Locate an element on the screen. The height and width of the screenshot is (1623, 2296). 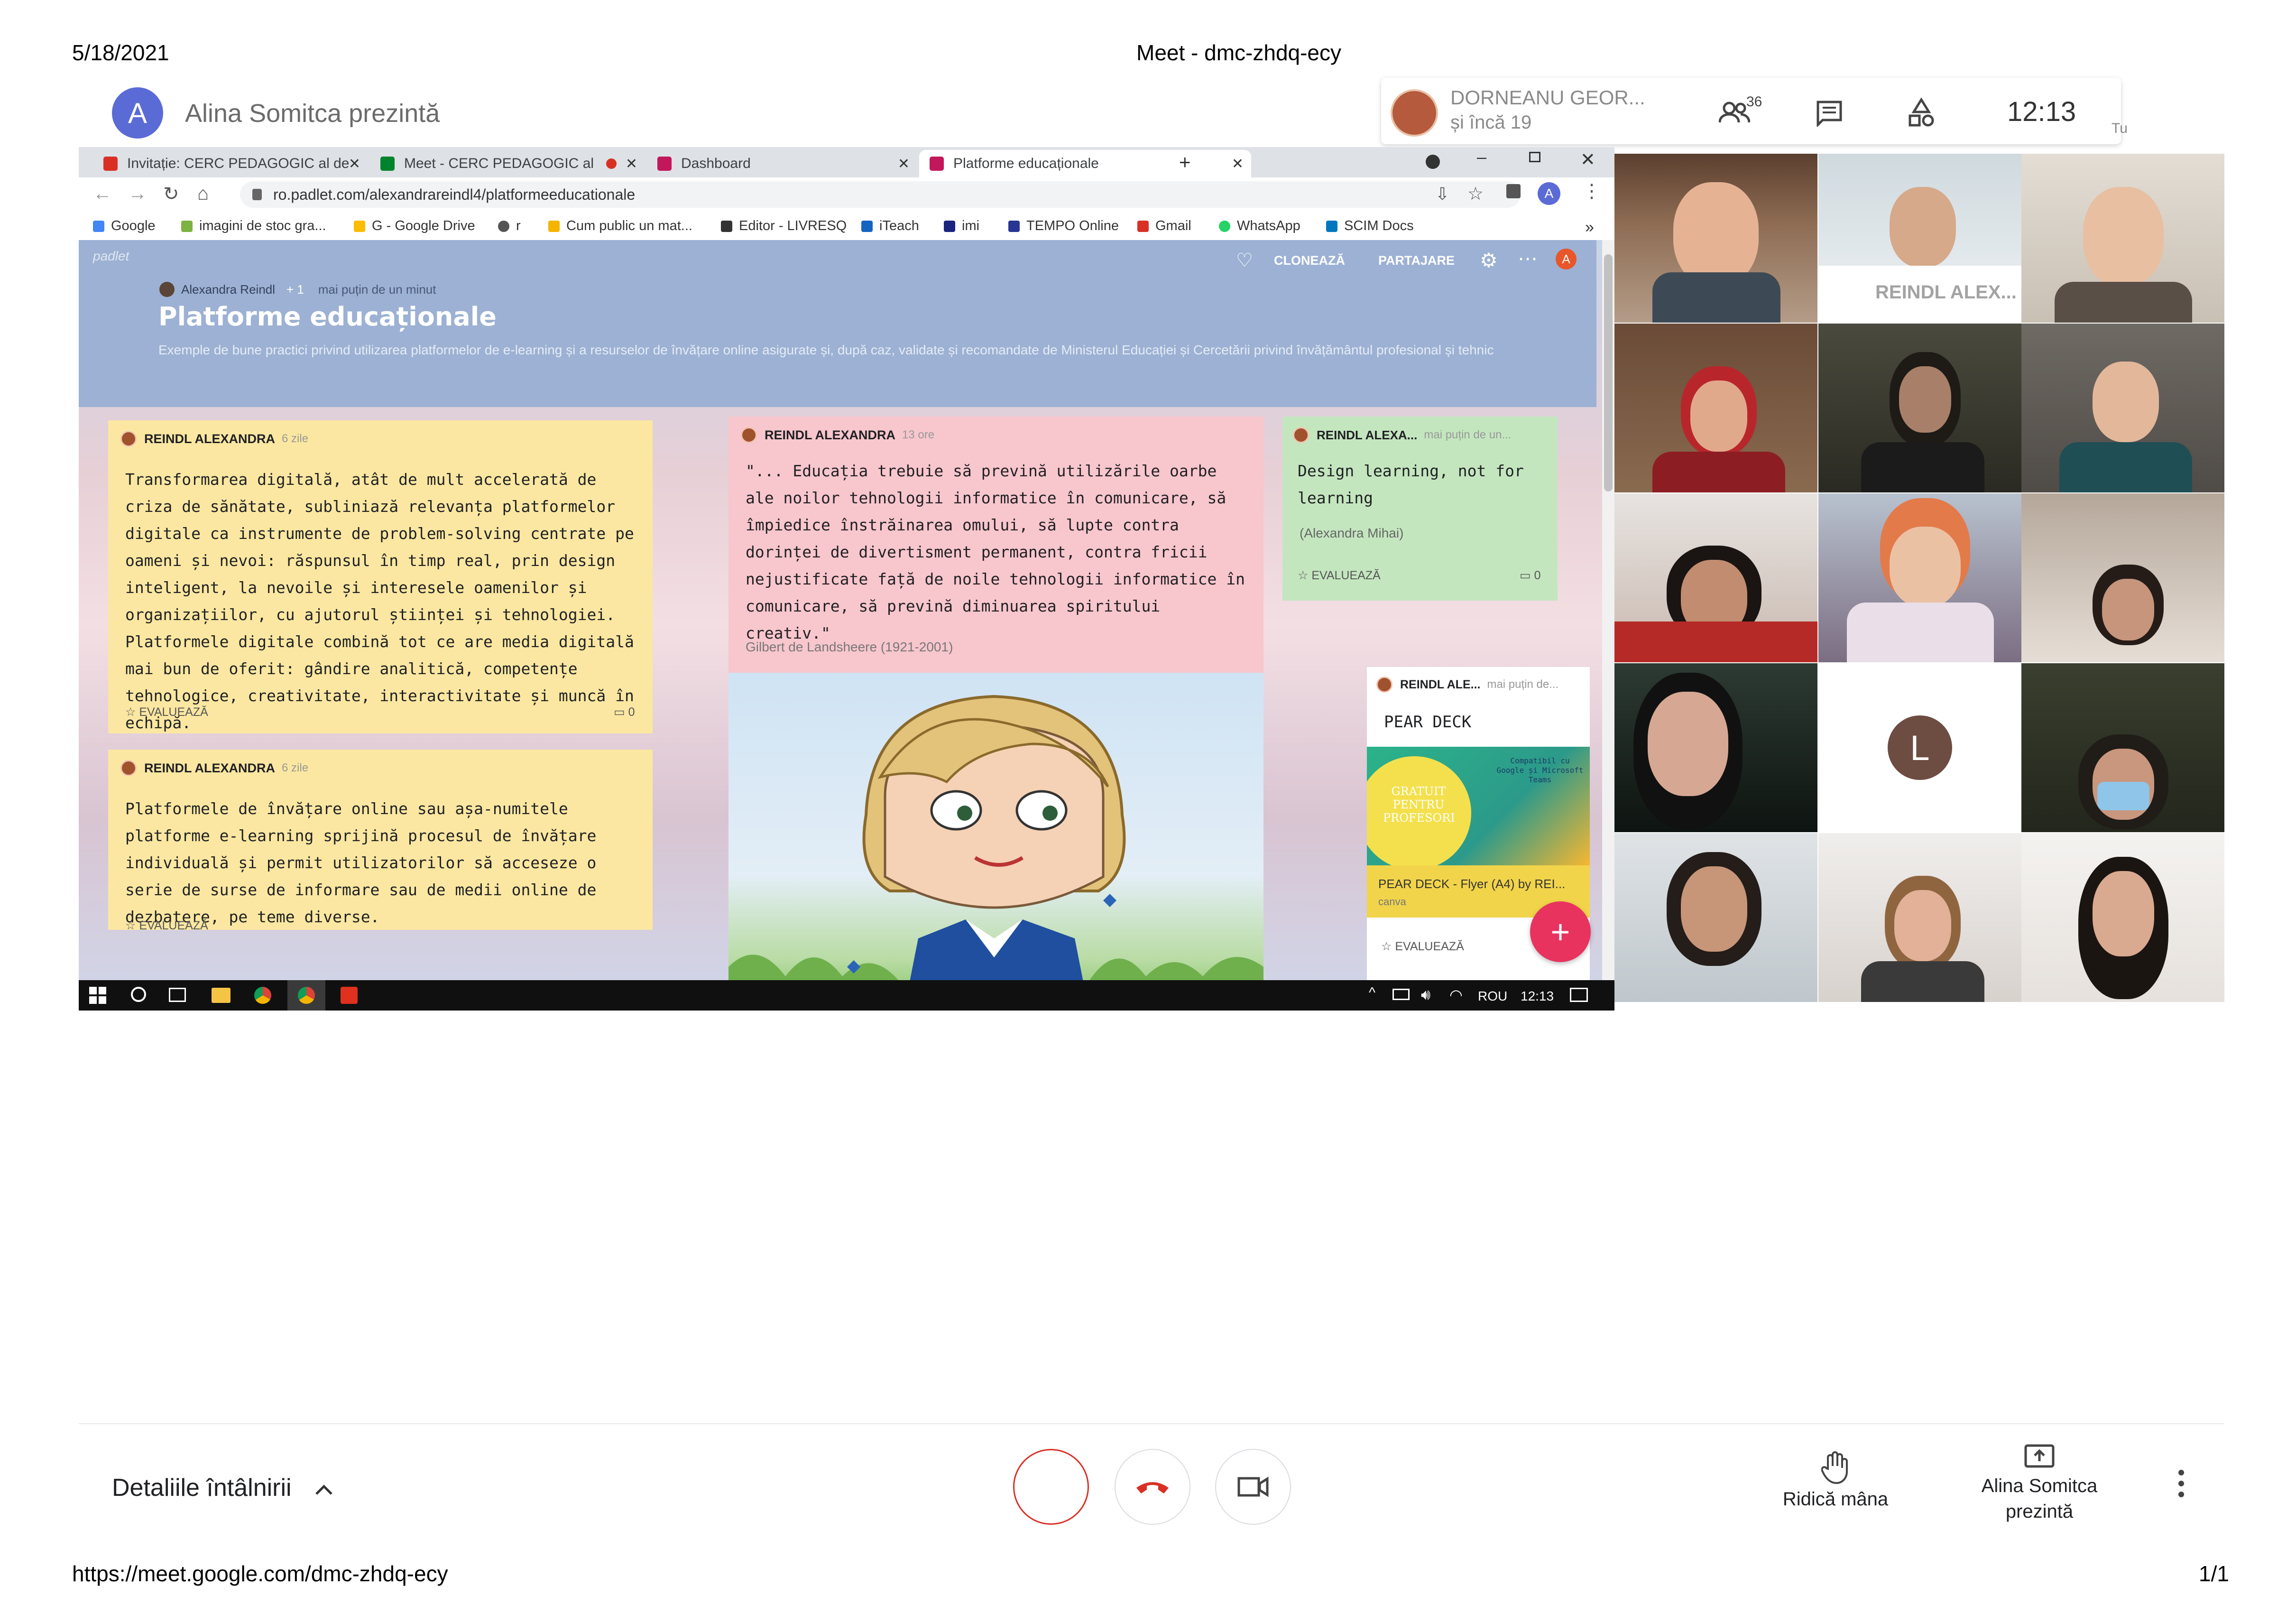
more-options-icon is located at coordinates (2181, 1484).